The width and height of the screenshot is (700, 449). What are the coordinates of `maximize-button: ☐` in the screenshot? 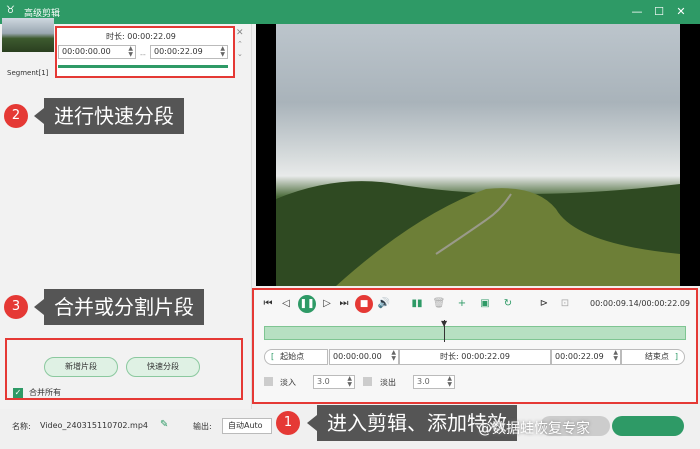 It's located at (659, 12).